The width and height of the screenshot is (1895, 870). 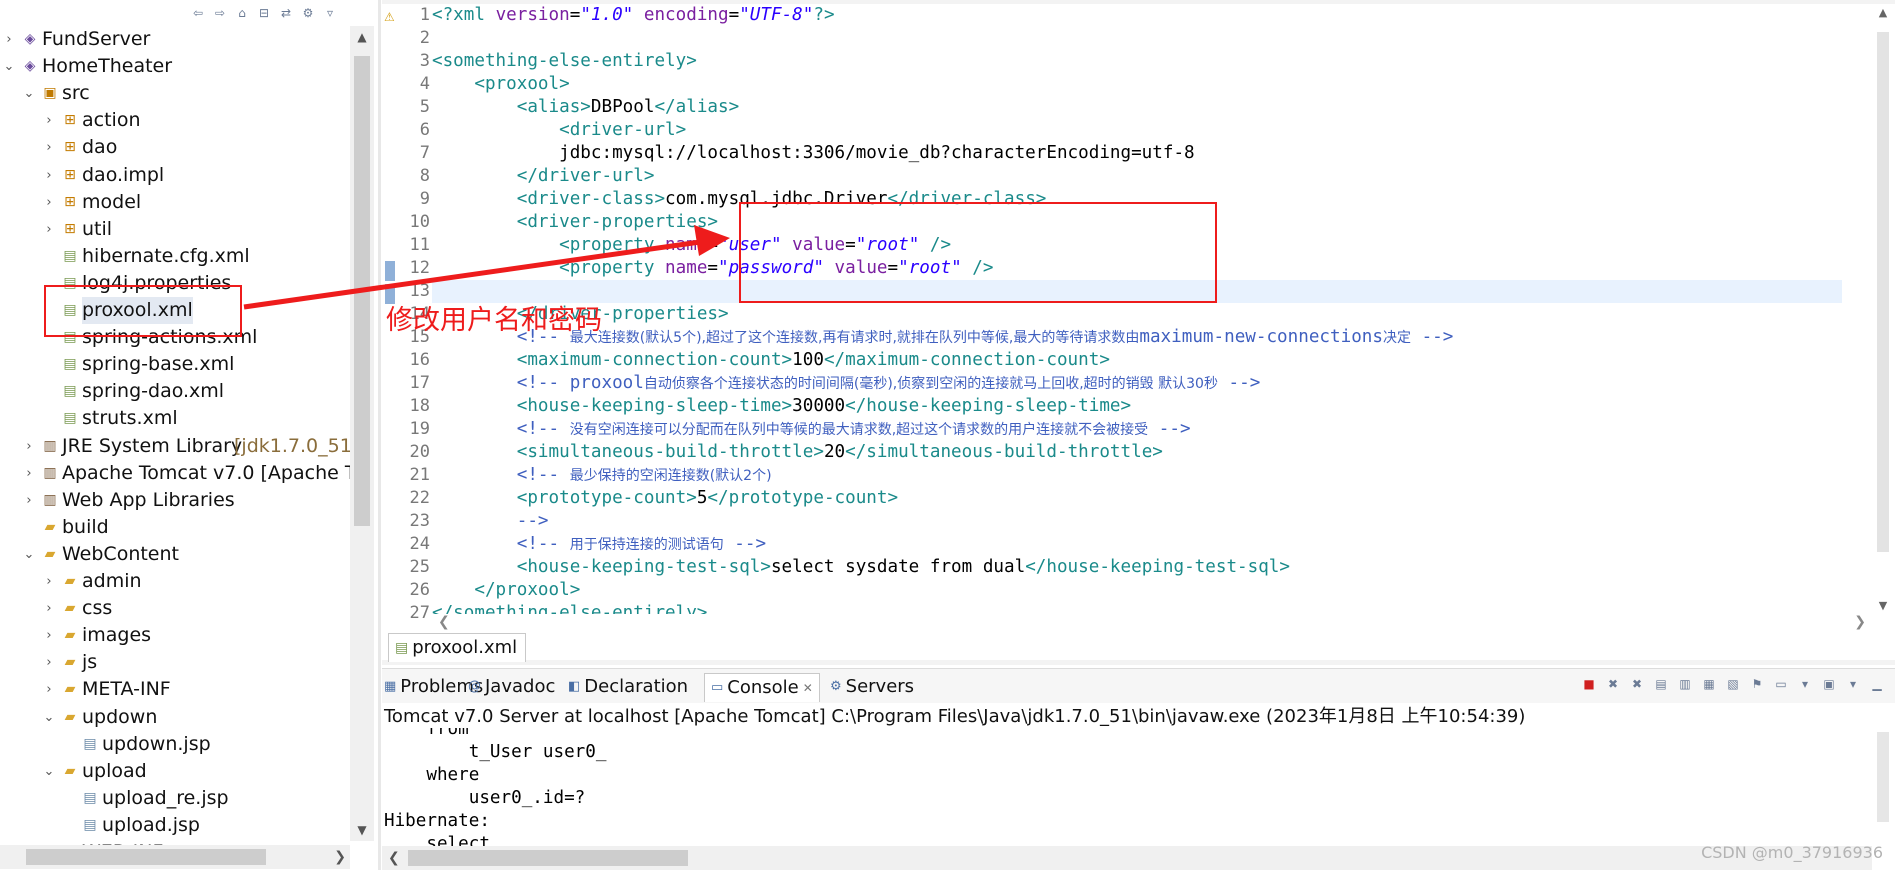 What do you see at coordinates (308, 13) in the screenshot?
I see `filter-icon: ⚙` at bounding box center [308, 13].